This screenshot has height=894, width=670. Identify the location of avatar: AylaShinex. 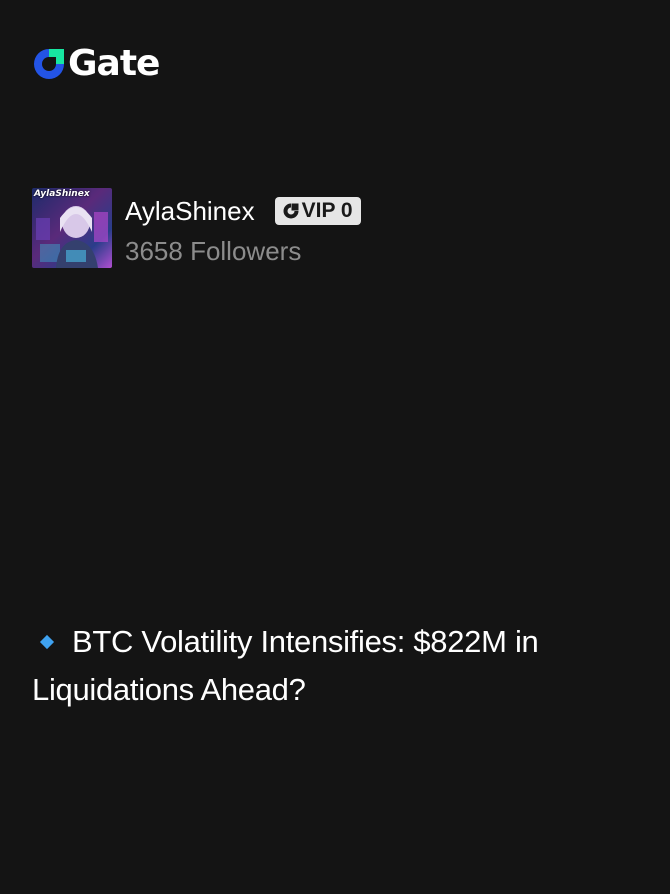
(72, 228).